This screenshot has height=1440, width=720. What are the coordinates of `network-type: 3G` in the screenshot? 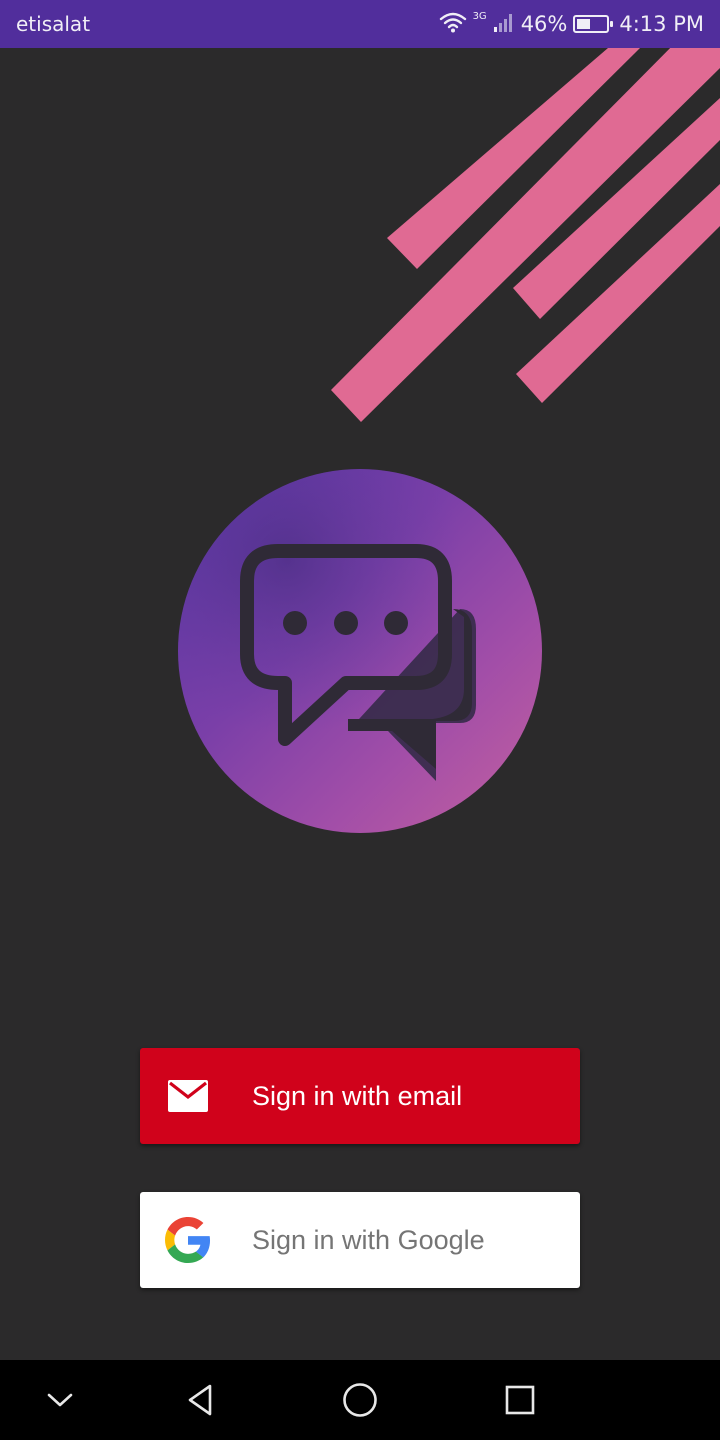 It's located at (479, 16).